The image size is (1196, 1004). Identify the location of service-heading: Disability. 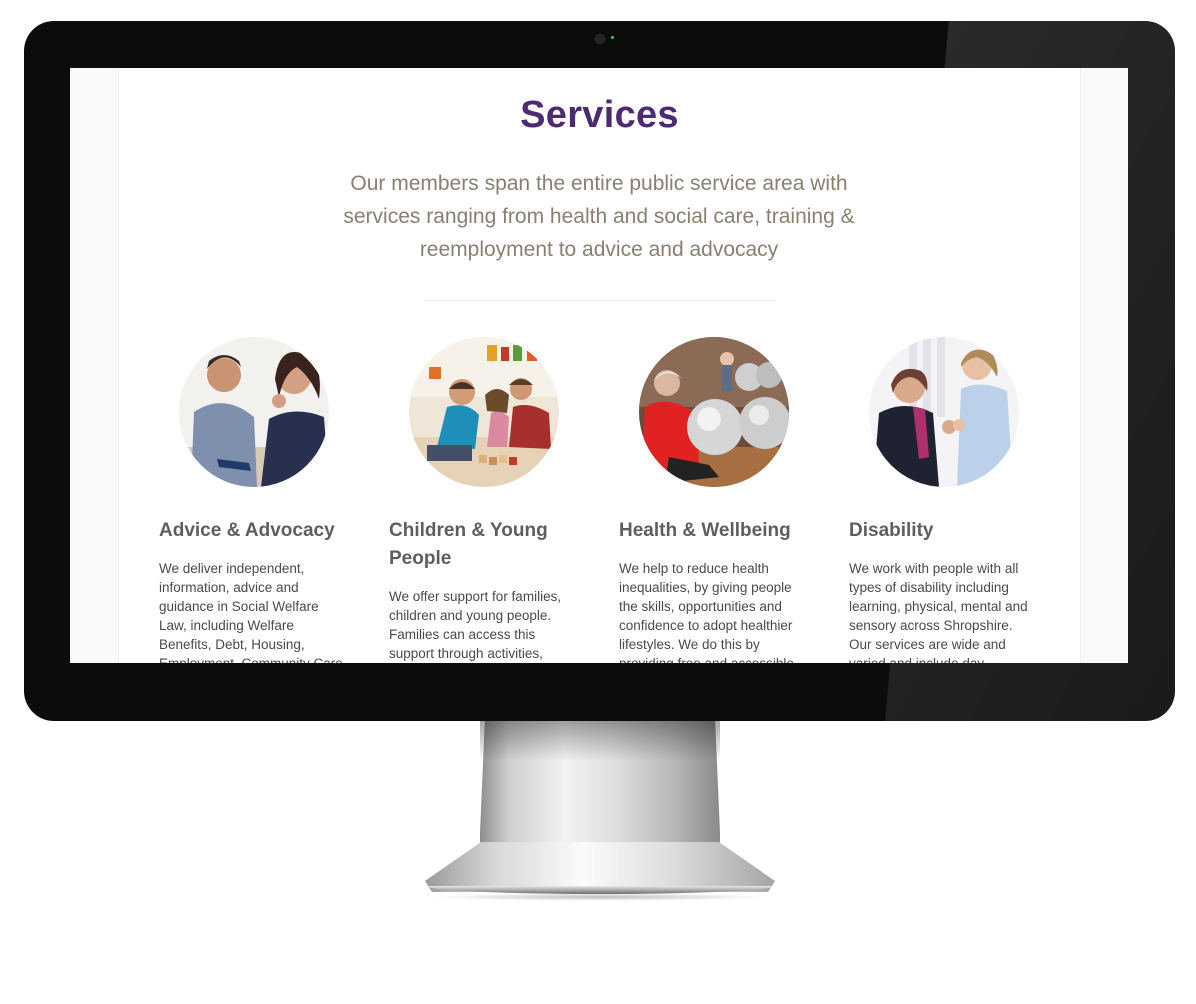
(941, 531).